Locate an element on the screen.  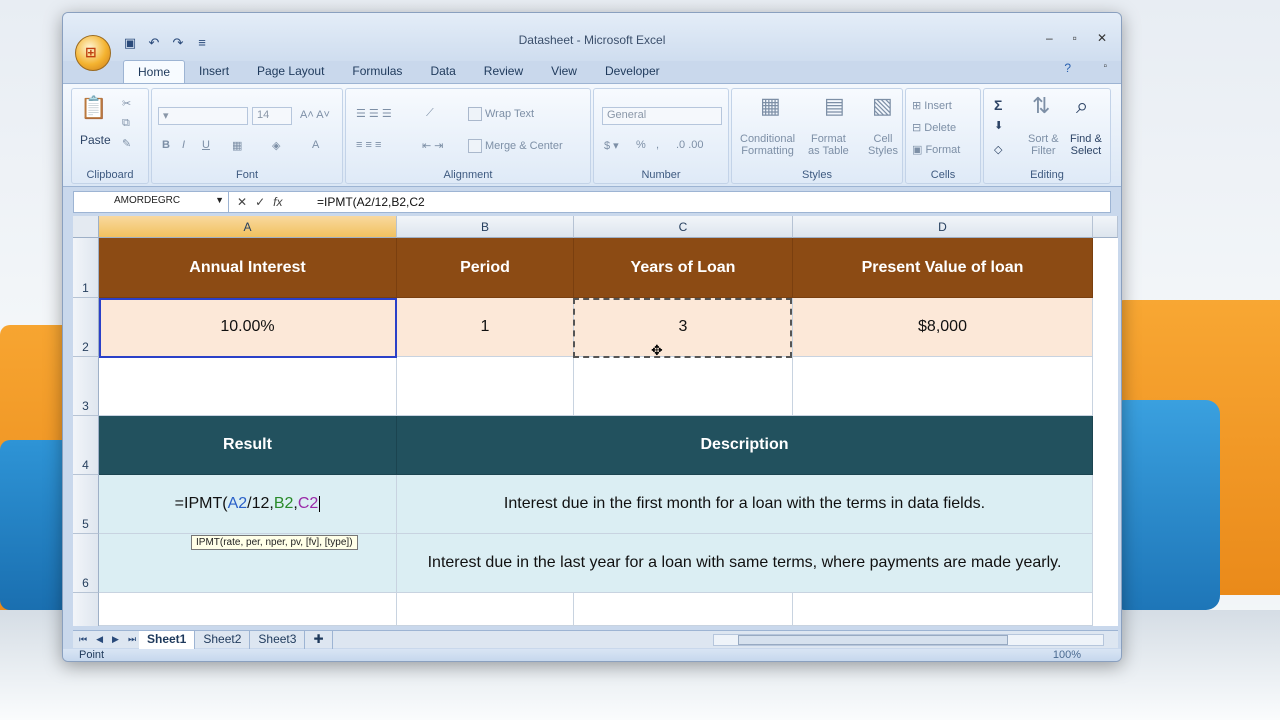
cell-a3 is located at coordinates (248, 386).